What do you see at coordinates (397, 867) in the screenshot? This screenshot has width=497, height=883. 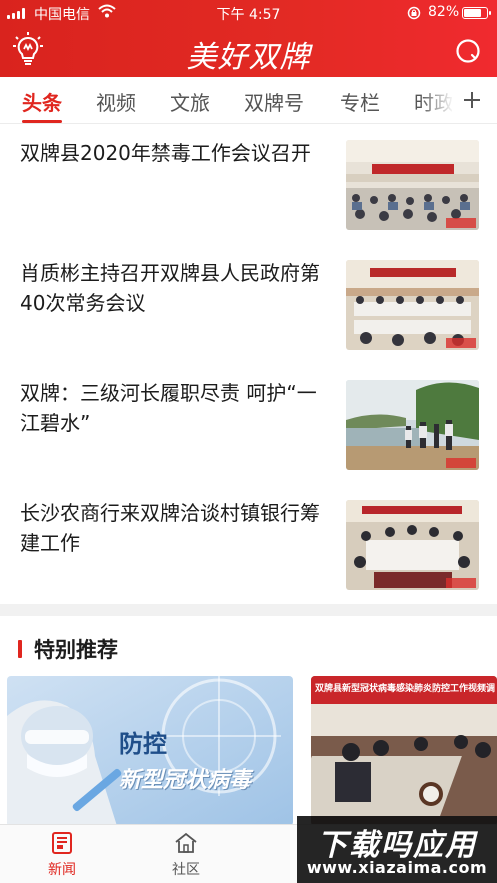 I see `watermark-url: www.xiazaima.com` at bounding box center [397, 867].